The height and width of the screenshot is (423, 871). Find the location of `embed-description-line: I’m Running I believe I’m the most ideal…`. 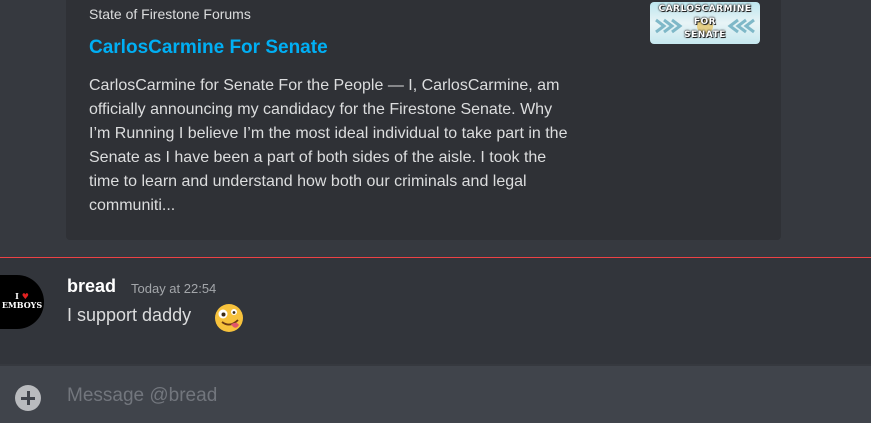

embed-description-line: I’m Running I believe I’m the most ideal… is located at coordinates (328, 133).